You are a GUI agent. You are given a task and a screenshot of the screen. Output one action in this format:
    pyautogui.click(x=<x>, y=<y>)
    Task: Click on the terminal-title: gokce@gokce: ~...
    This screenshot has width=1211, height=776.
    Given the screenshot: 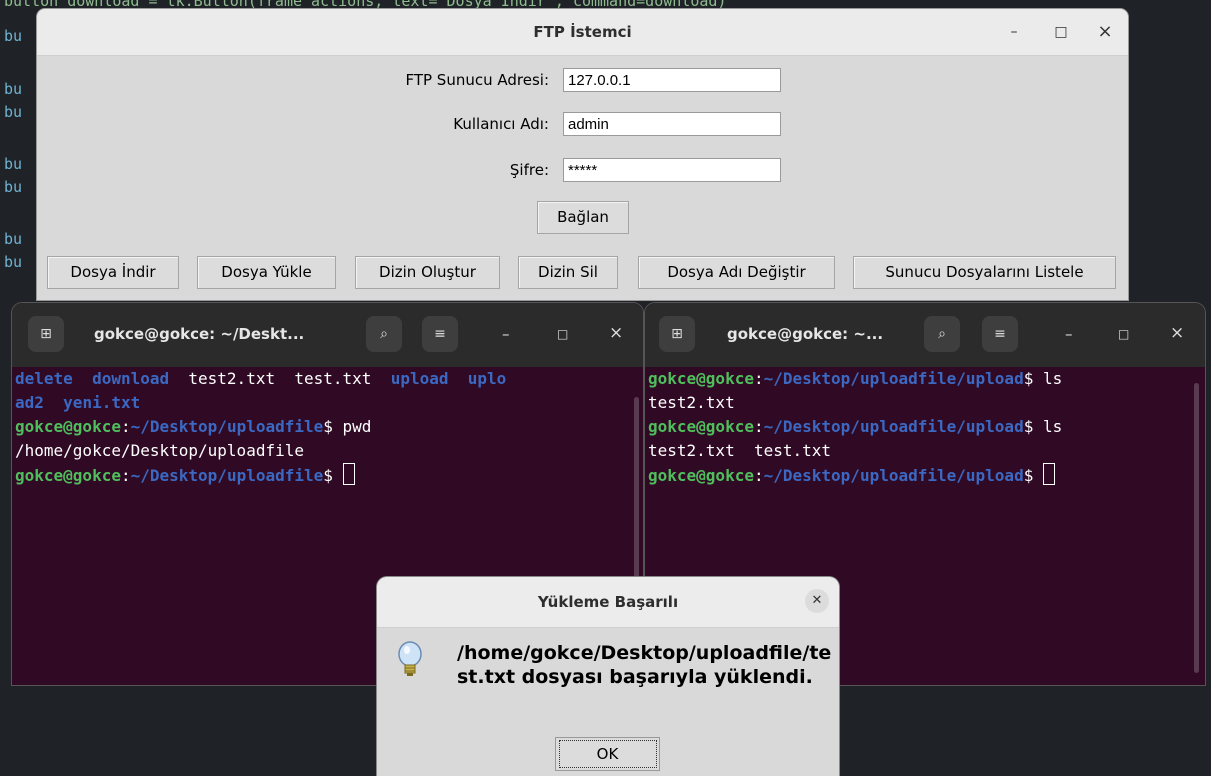 What is the action you would take?
    pyautogui.click(x=805, y=334)
    